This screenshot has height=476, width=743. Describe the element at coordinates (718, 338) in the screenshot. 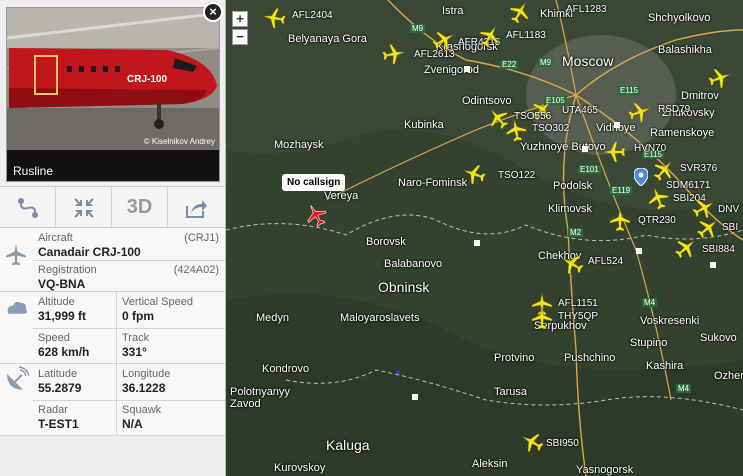

I see `city-label: Sukovo` at that location.